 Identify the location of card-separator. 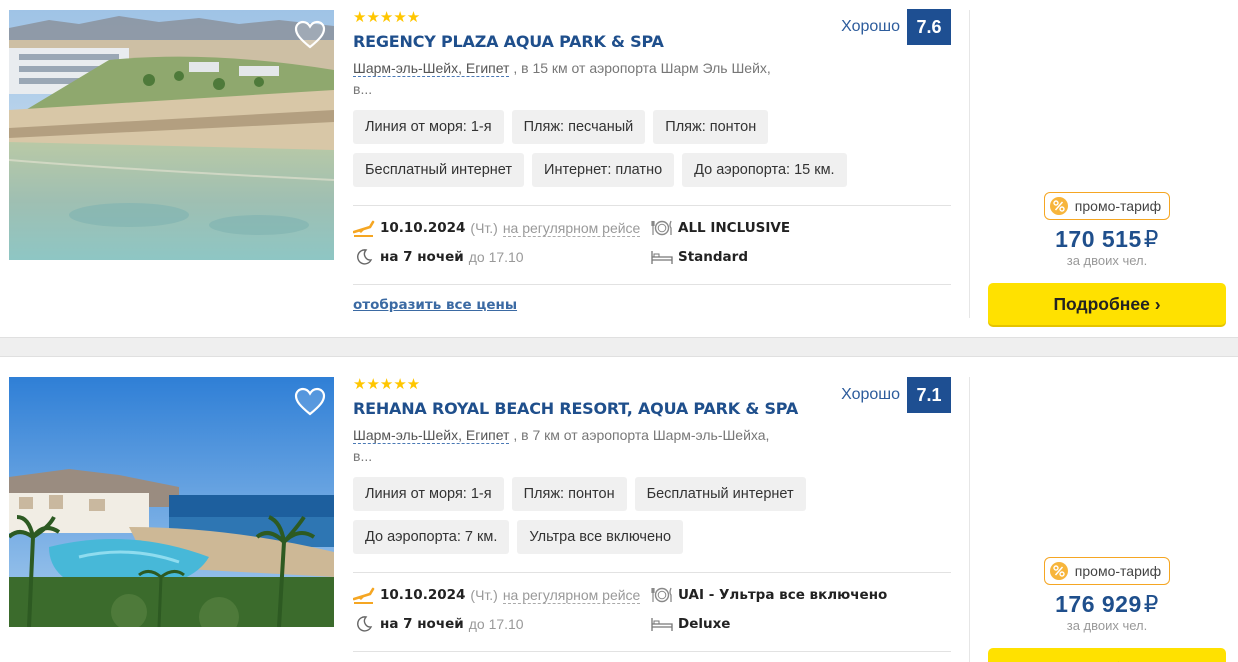
(619, 347).